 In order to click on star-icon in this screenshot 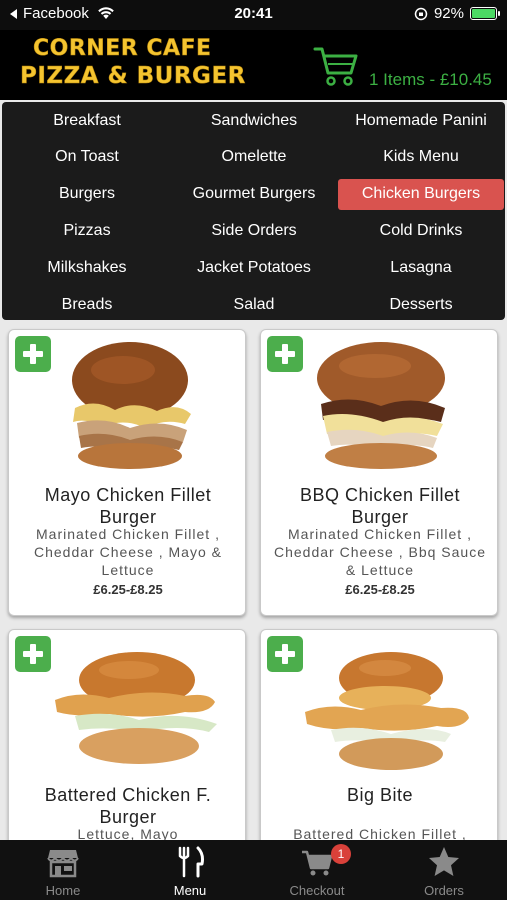, I will do `click(444, 861)`.